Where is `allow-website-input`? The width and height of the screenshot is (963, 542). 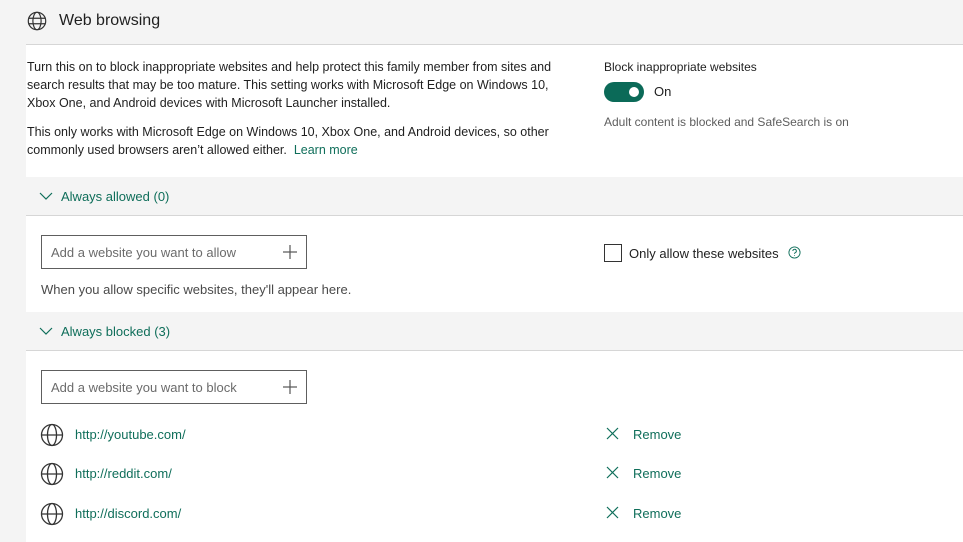
allow-website-input is located at coordinates (161, 252).